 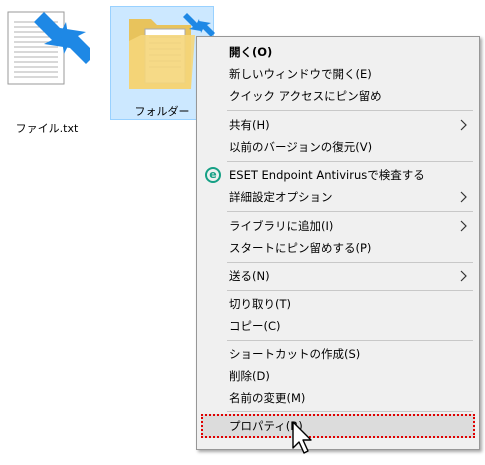 What do you see at coordinates (338, 326) in the screenshot?
I see `menu-item-copy: コピー(C)` at bounding box center [338, 326].